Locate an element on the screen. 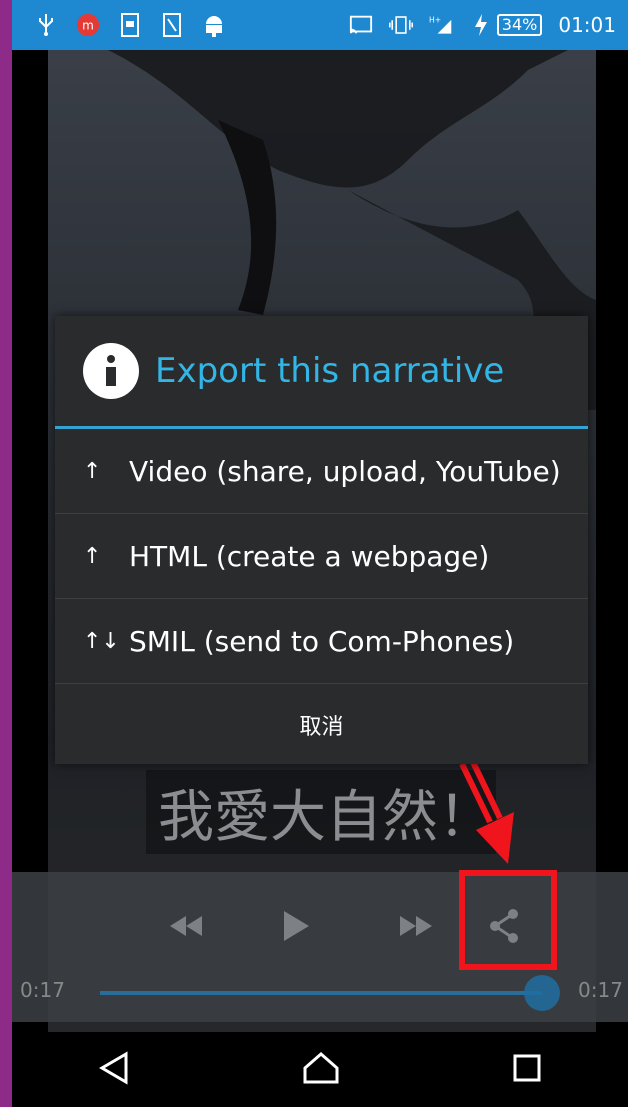  back-button is located at coordinates (114, 1069).